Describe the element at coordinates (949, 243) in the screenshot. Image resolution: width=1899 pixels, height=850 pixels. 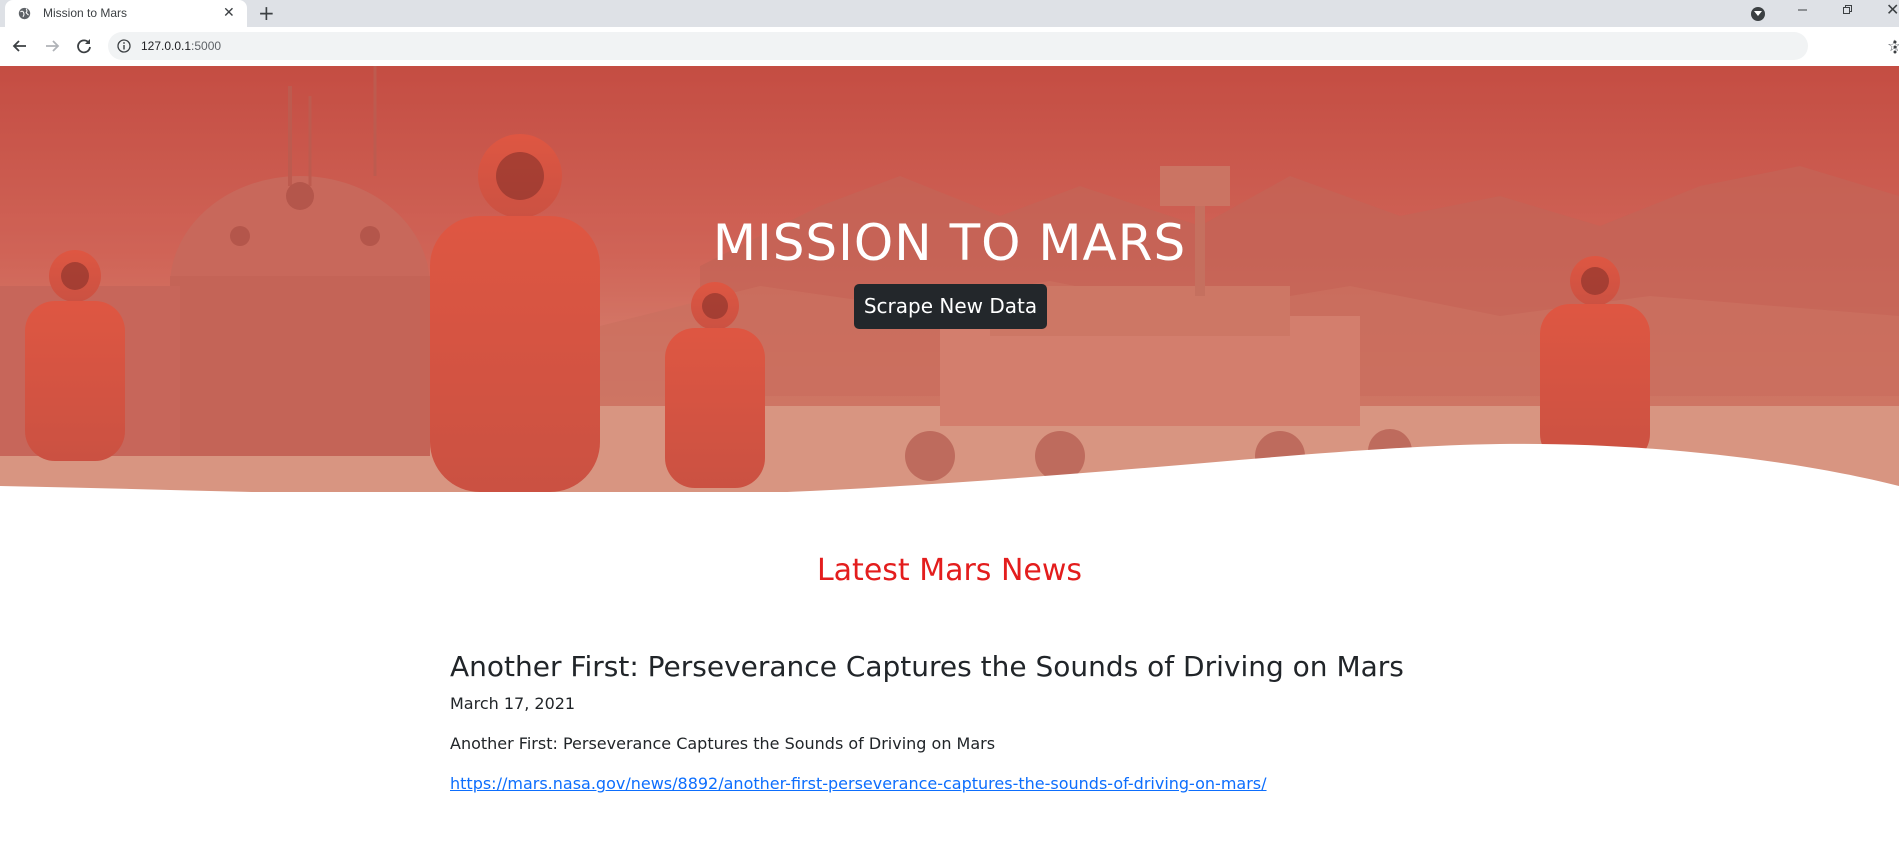
I see `hero-title: MISSION TO MARS` at that location.